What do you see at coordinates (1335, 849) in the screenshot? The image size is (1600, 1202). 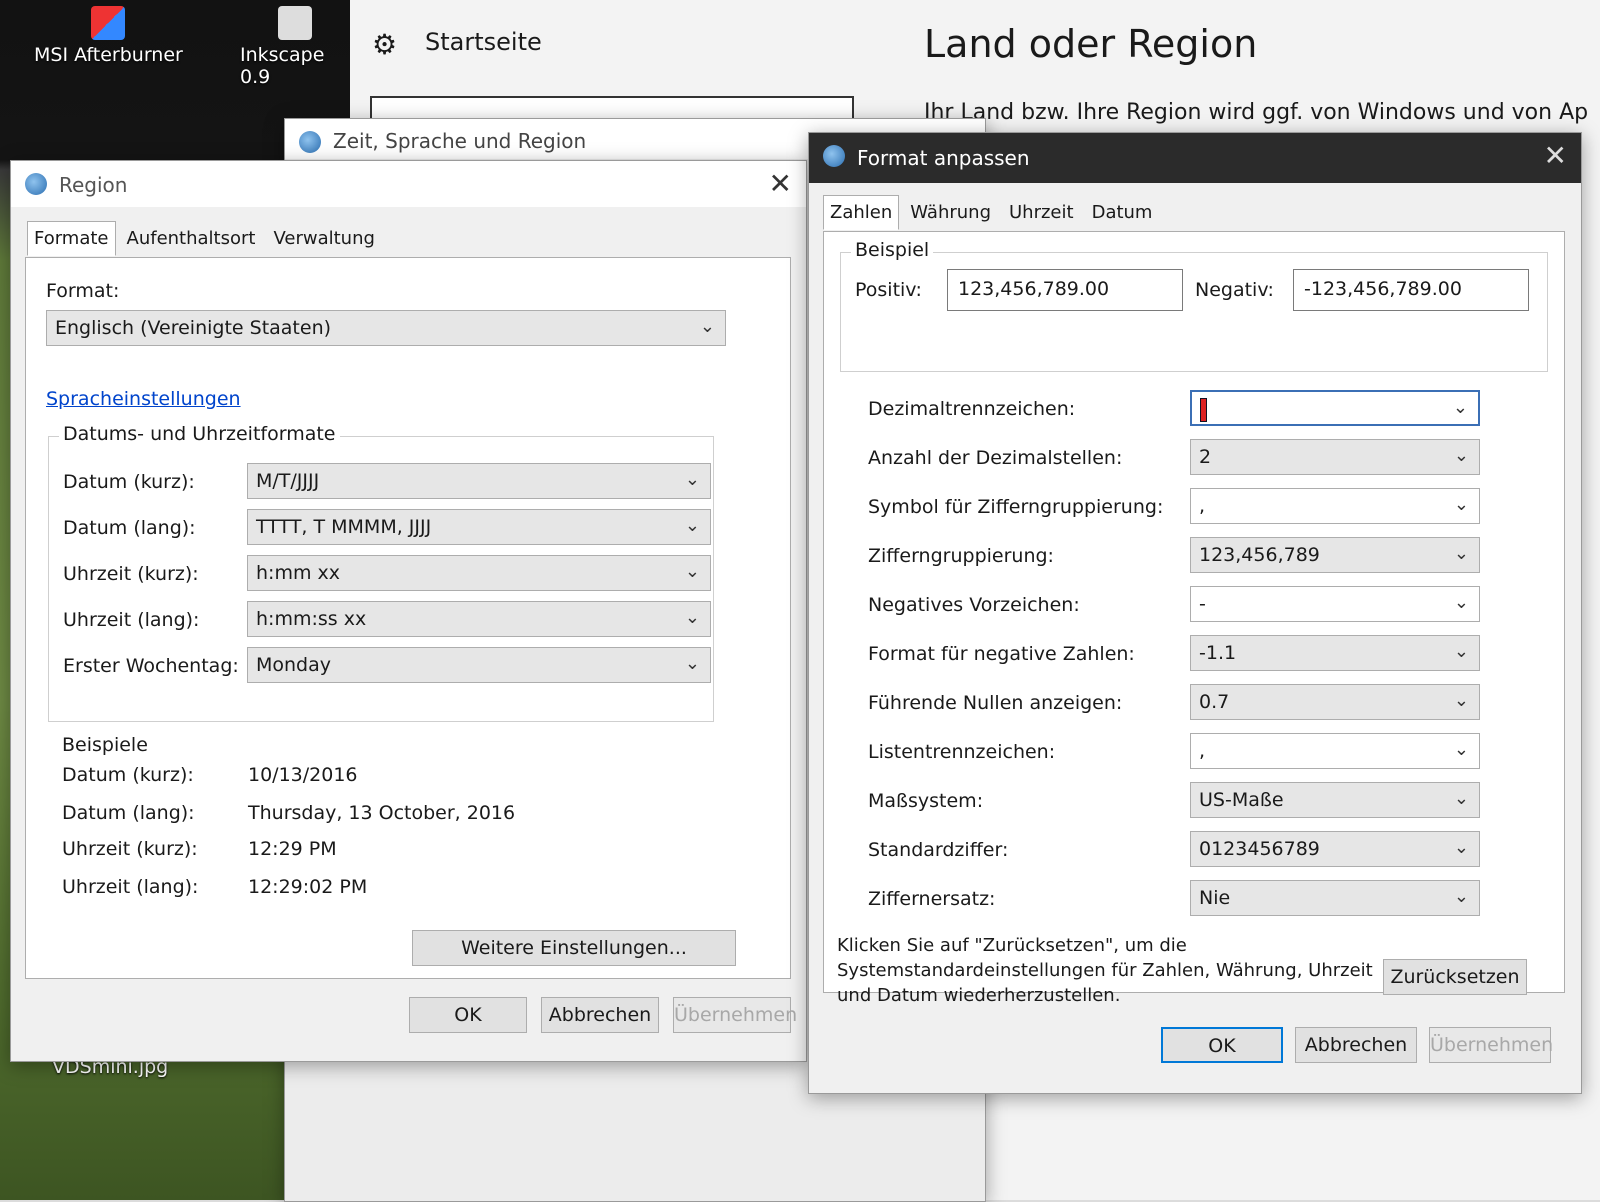 I see `standardziffer-select: 0123456789 ⌄` at bounding box center [1335, 849].